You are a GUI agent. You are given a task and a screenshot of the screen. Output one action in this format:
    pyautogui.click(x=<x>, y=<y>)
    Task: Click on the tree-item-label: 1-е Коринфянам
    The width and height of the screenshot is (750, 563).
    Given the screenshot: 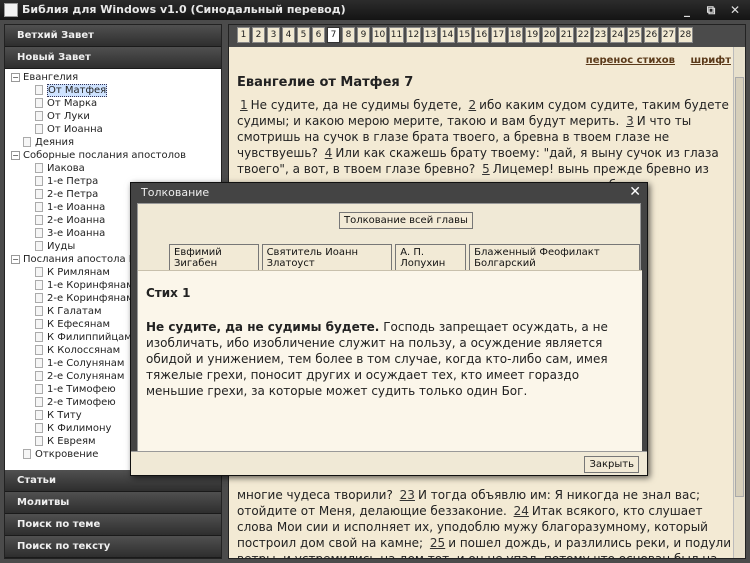 What is the action you would take?
    pyautogui.click(x=90, y=285)
    